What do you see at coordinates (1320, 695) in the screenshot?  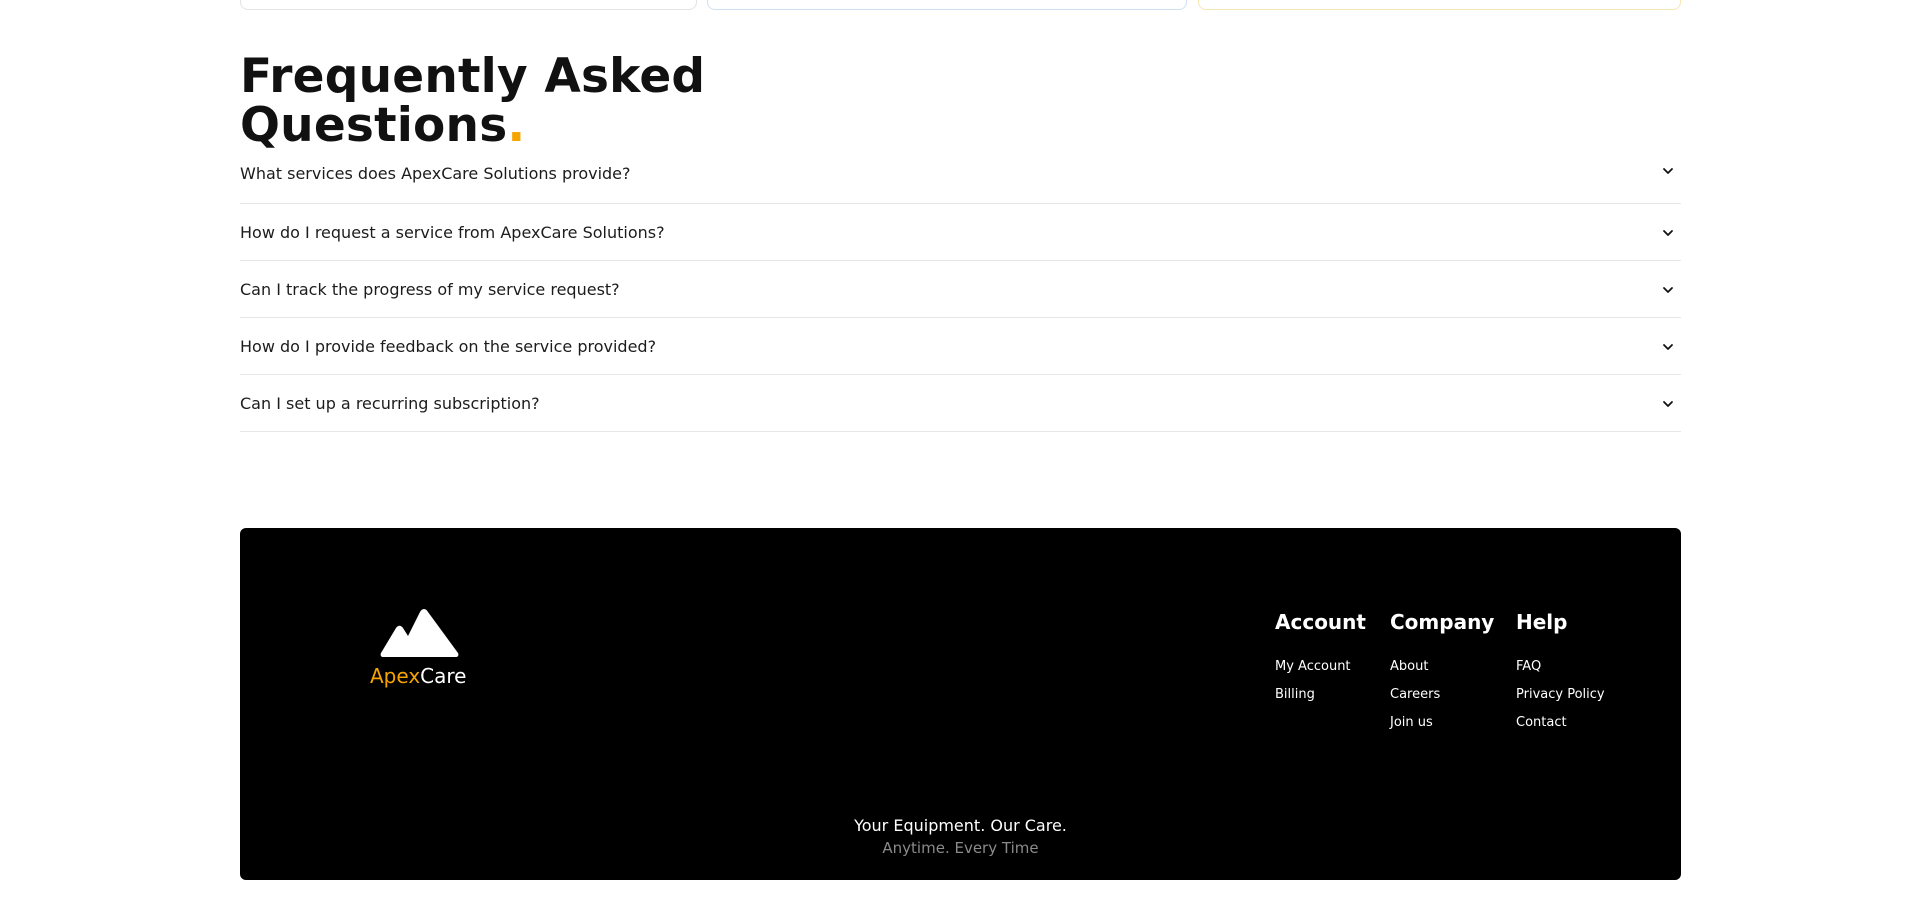 I see `footer-link-billing: Billing` at bounding box center [1320, 695].